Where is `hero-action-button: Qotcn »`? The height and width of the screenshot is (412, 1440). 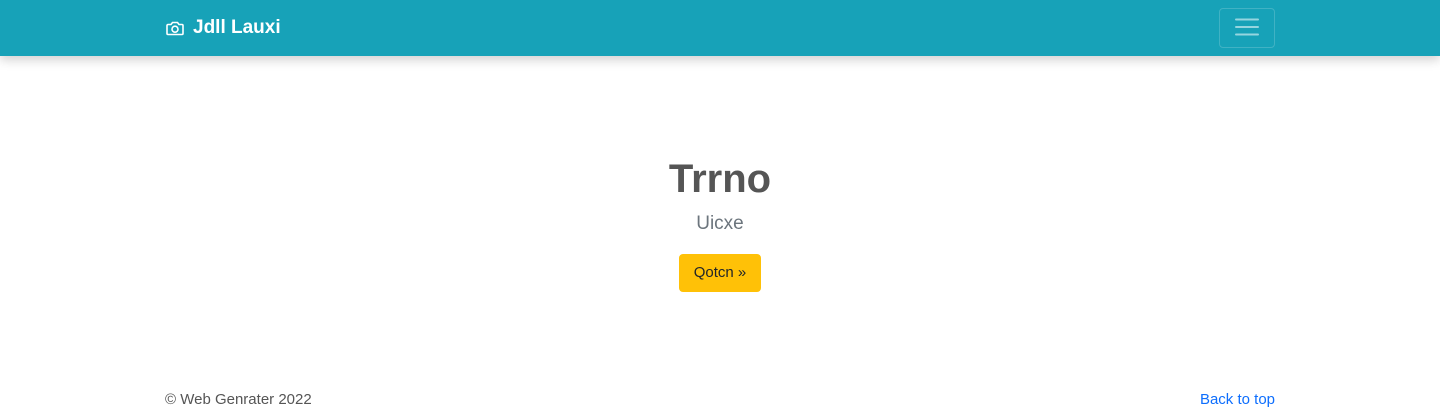
hero-action-button: Qotcn » is located at coordinates (720, 273).